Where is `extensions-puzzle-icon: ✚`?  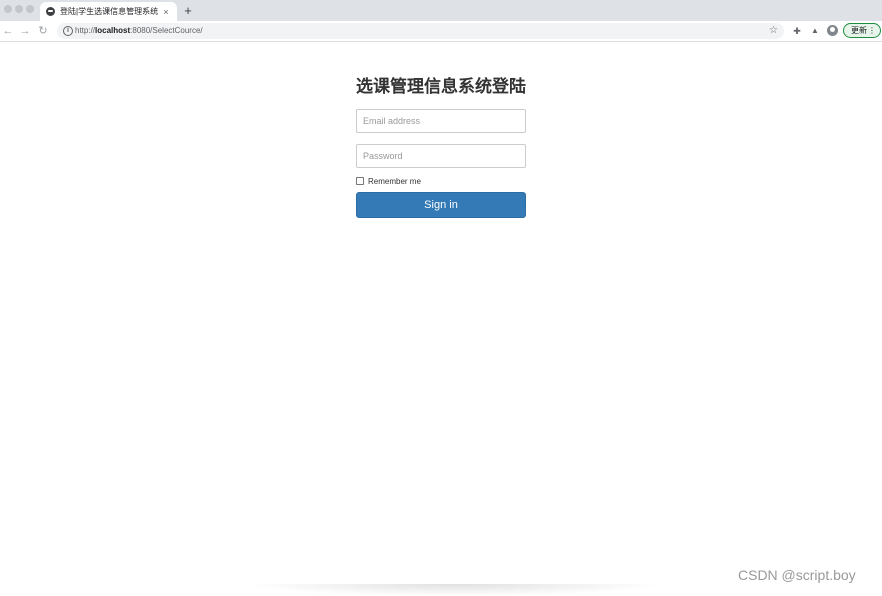 extensions-puzzle-icon: ✚ is located at coordinates (797, 31).